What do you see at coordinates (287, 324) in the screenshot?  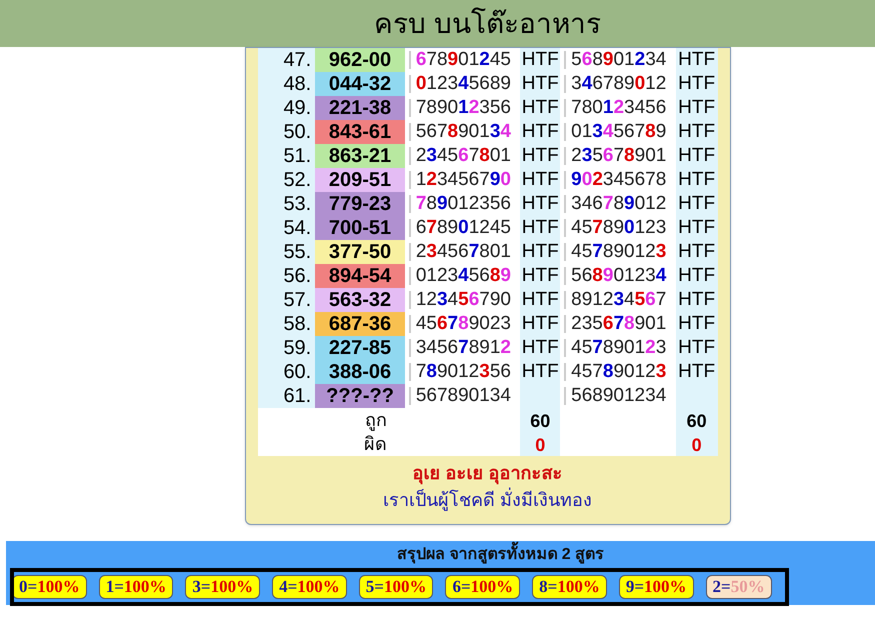 I see `row-number: 58.` at bounding box center [287, 324].